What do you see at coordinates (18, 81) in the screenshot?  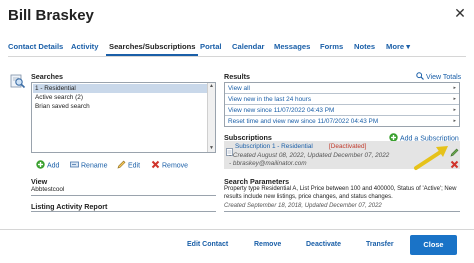 I see `search-magnifier-icon` at bounding box center [18, 81].